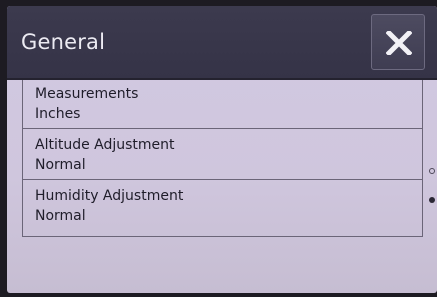  What do you see at coordinates (105, 145) in the screenshot?
I see `setting-label: Altitude Adjustment` at bounding box center [105, 145].